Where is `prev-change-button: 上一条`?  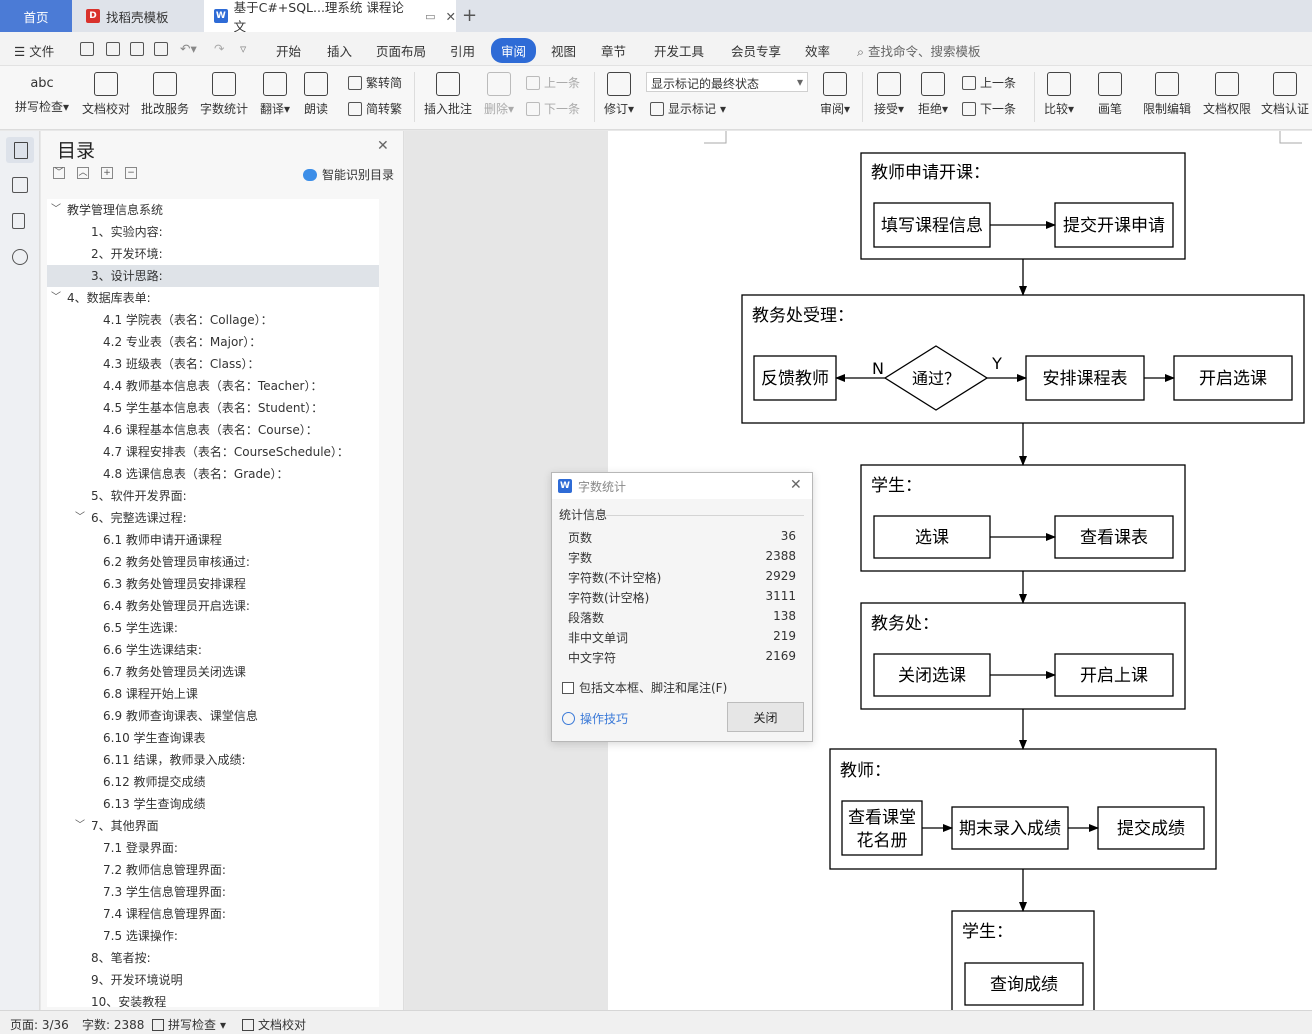
prev-change-button: 上一条 is located at coordinates (989, 82).